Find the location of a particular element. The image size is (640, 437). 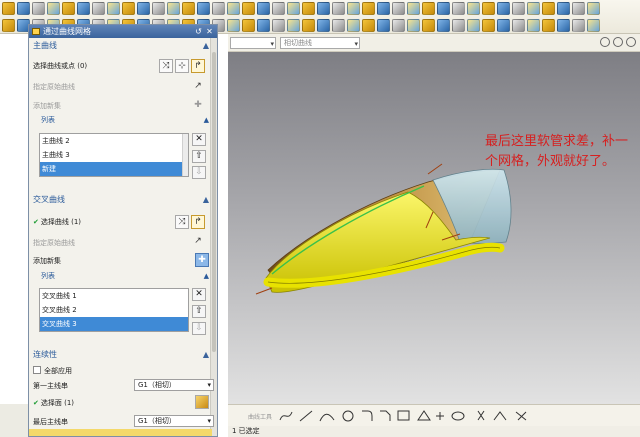

list-item: 交叉曲线 1 is located at coordinates (114, 296).